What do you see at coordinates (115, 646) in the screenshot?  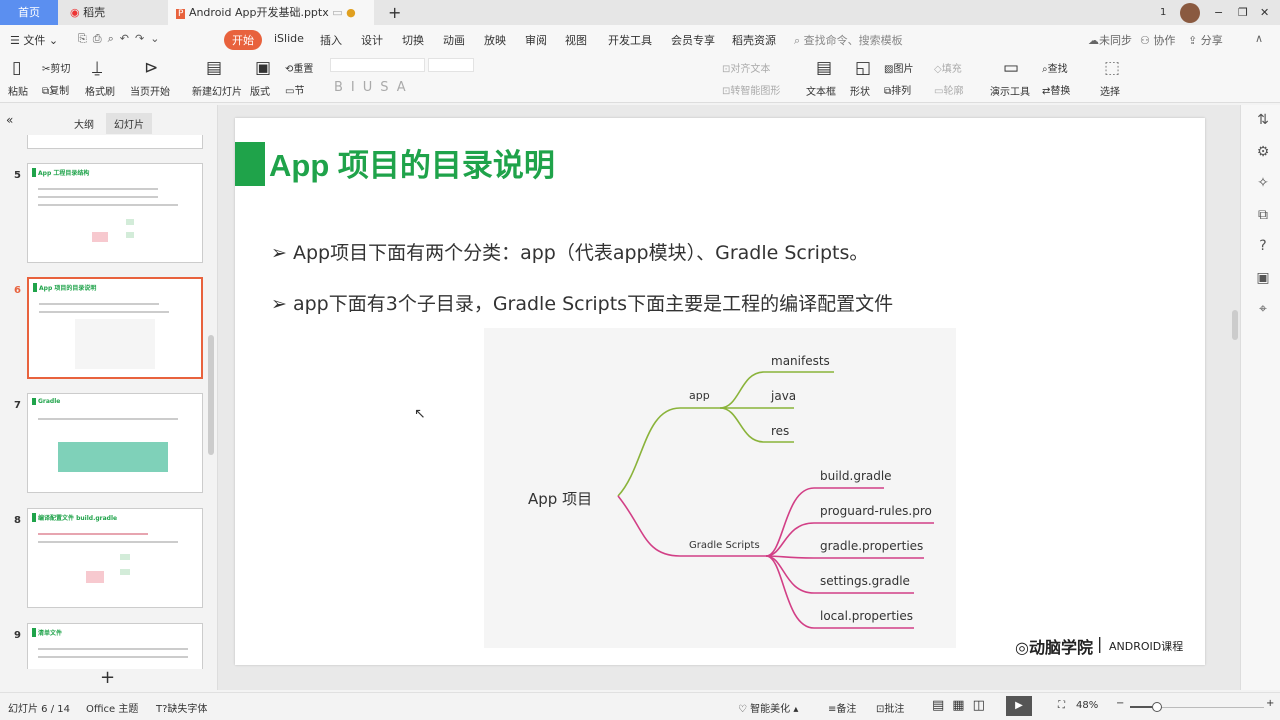 I see `slide-thumbnail-9: 清单文件` at bounding box center [115, 646].